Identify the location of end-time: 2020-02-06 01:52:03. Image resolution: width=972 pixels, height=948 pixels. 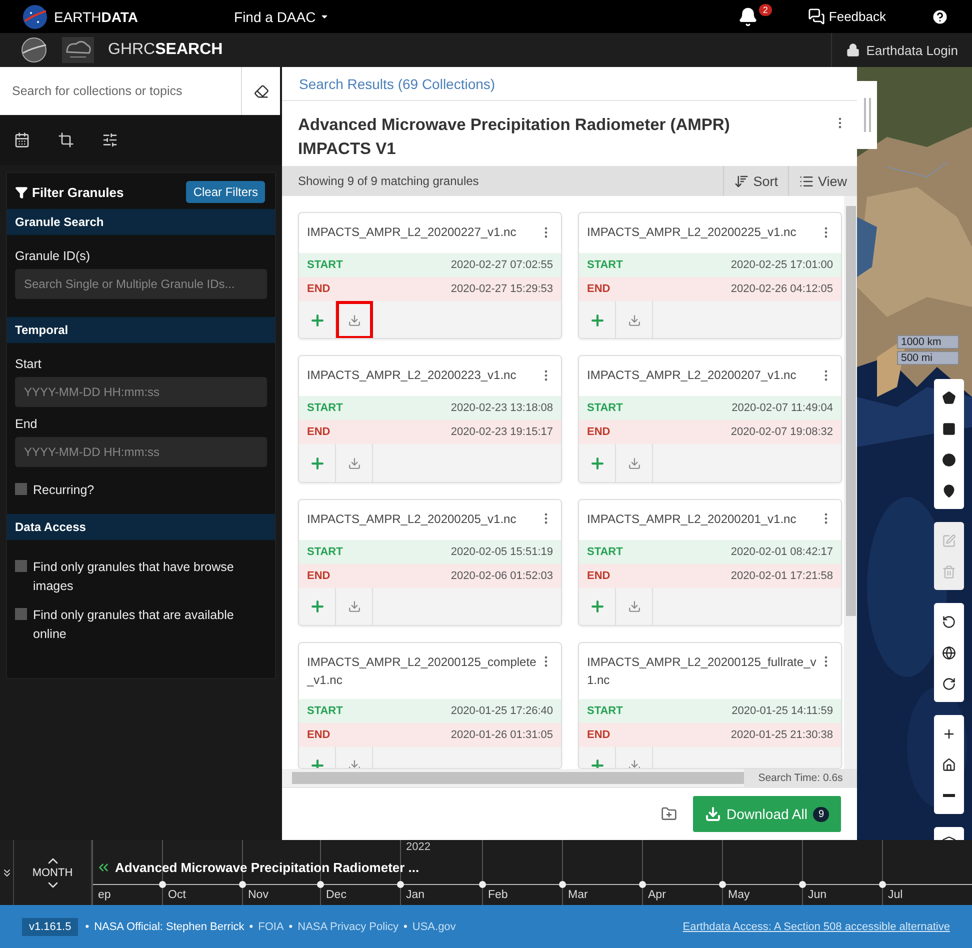
(501, 576).